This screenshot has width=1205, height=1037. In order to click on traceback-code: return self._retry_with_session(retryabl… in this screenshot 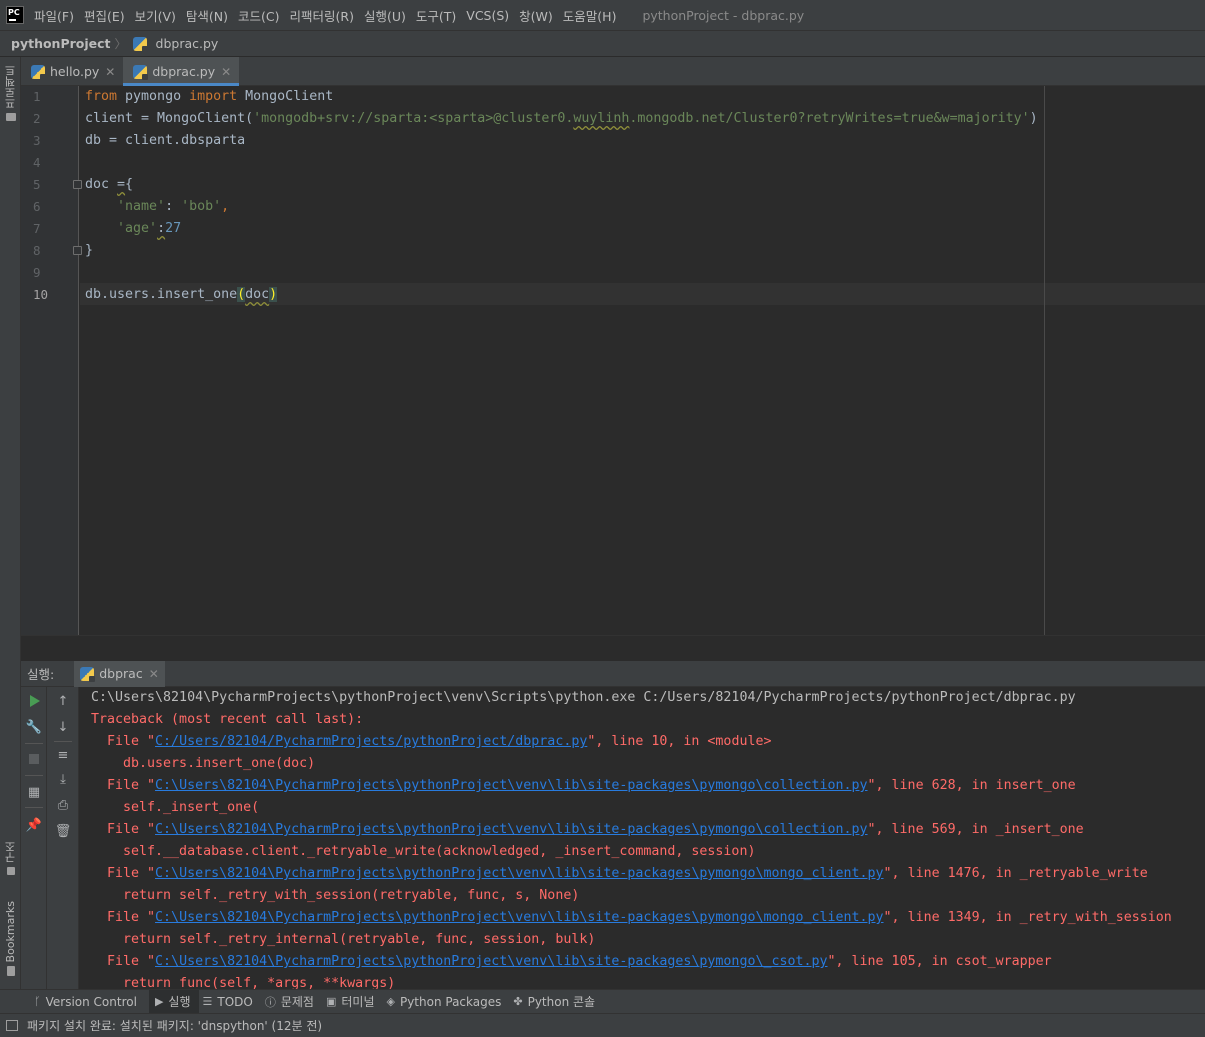, I will do `click(335, 895)`.